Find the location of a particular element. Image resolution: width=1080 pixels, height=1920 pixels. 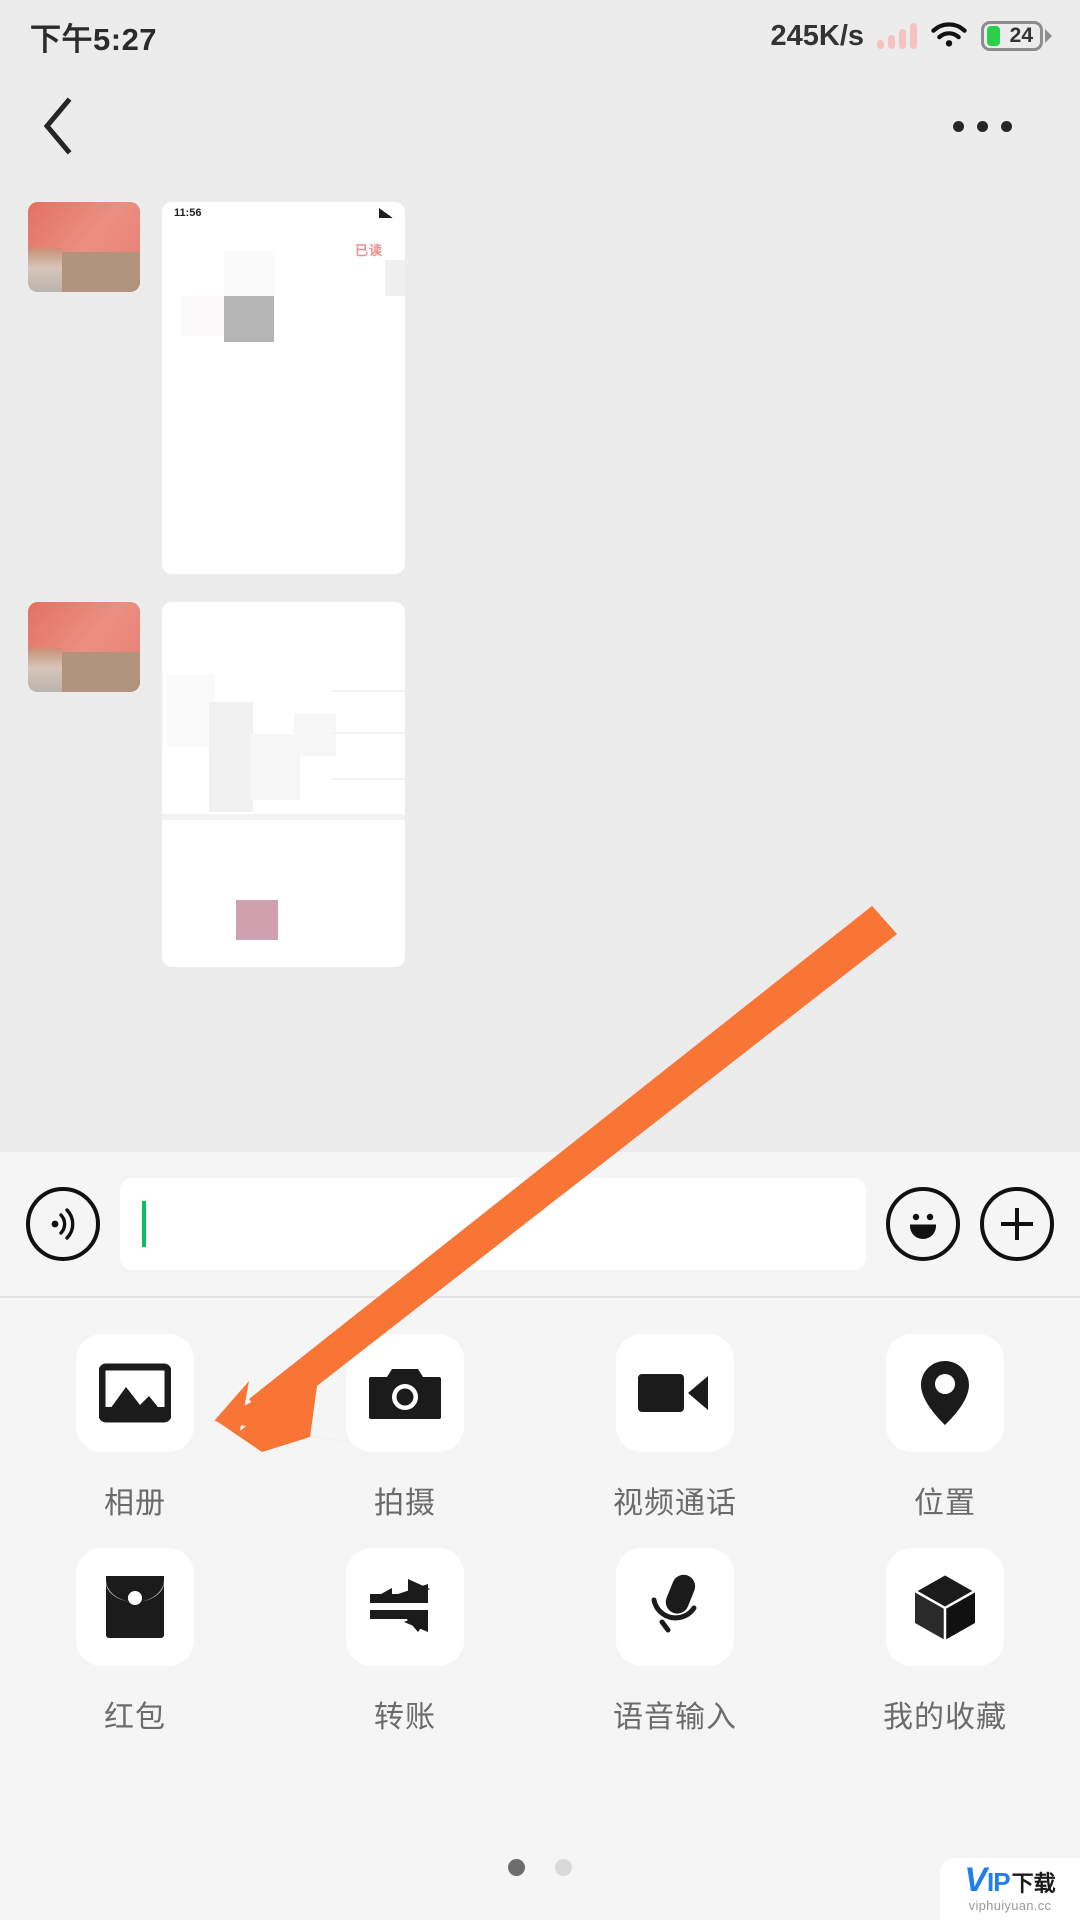

inner-time: 11:56 is located at coordinates (188, 213).